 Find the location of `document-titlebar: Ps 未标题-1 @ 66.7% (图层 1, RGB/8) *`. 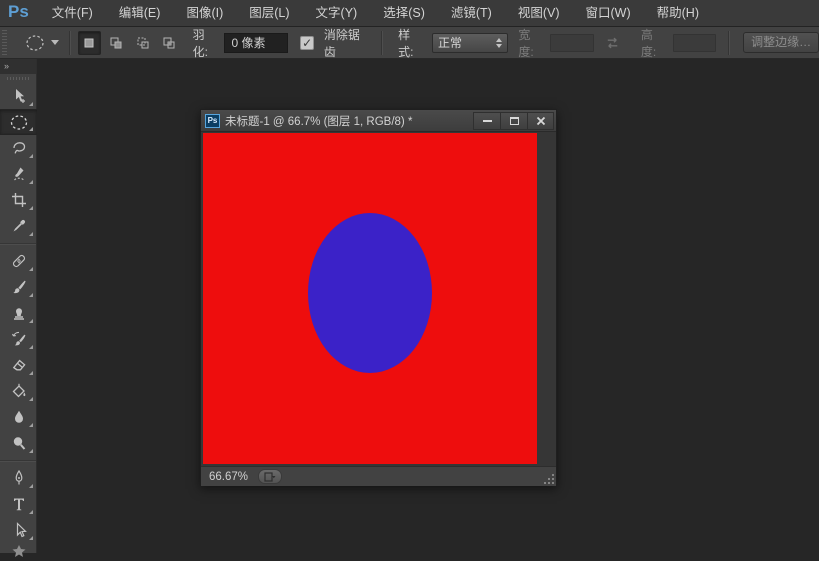

document-titlebar: Ps 未标题-1 @ 66.7% (图层 1, RGB/8) * is located at coordinates (378, 121).